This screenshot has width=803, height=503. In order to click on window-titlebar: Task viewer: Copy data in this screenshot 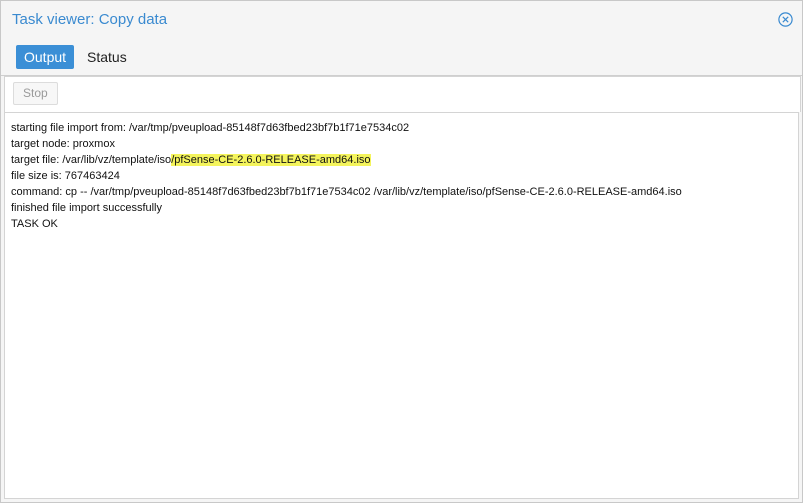, I will do `click(401, 20)`.